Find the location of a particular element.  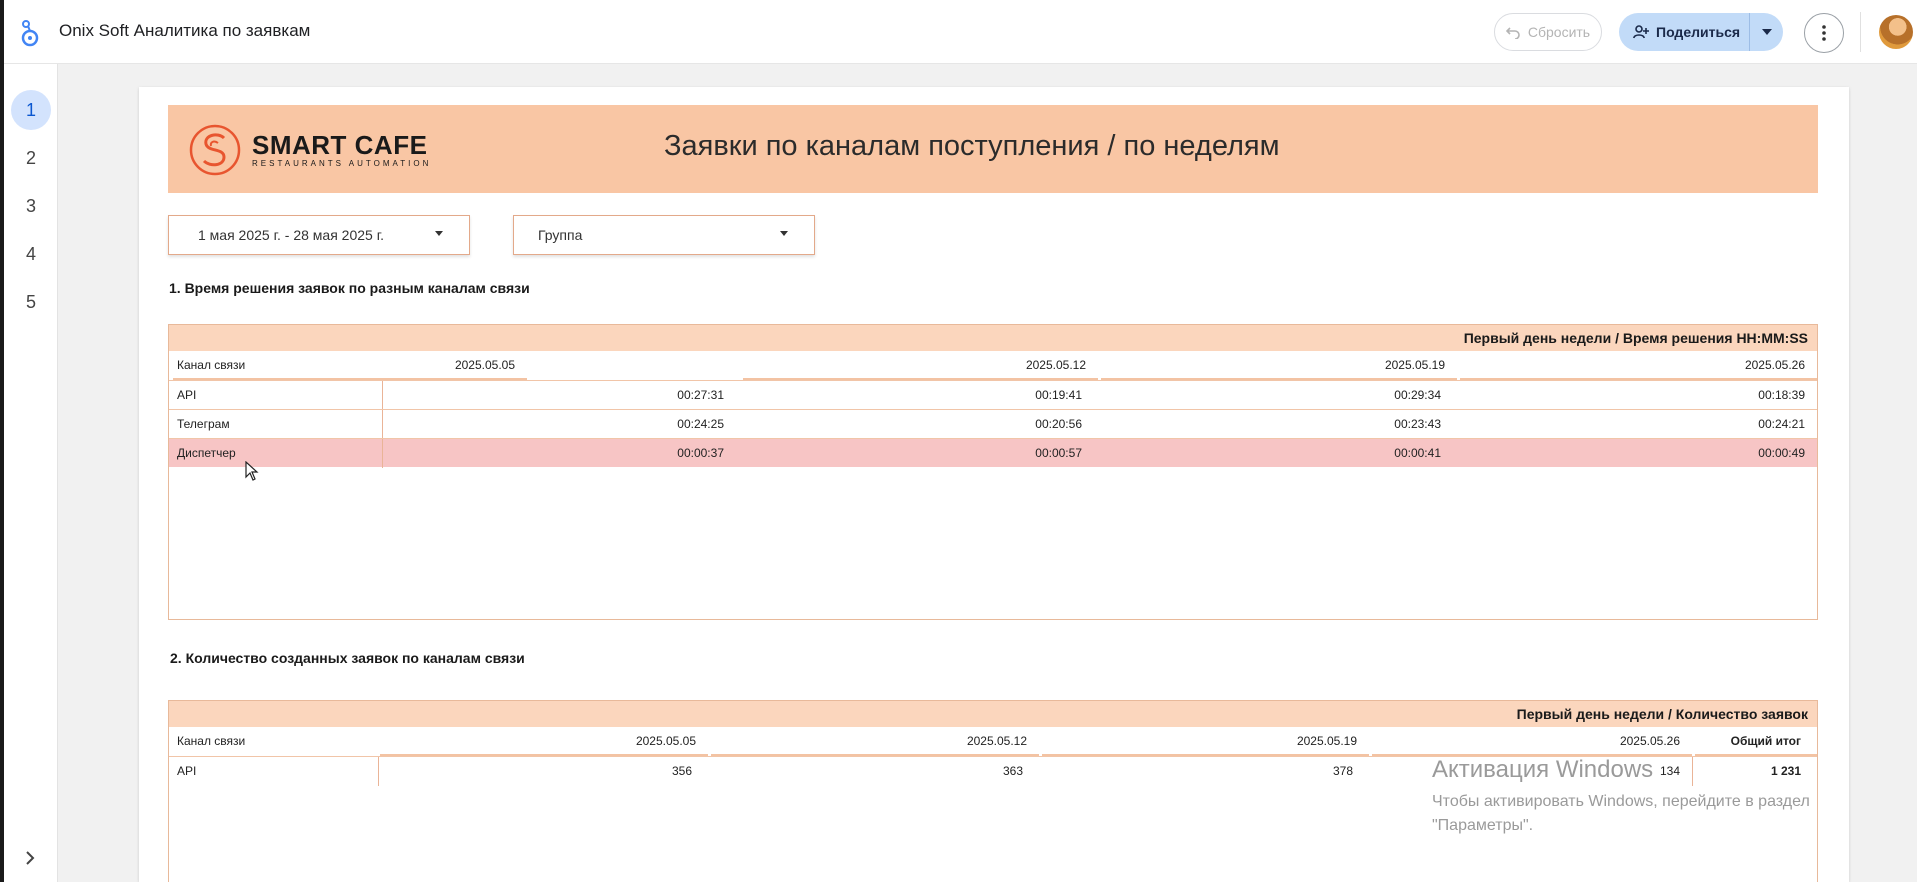

group-filter-label: Группа is located at coordinates (560, 235).